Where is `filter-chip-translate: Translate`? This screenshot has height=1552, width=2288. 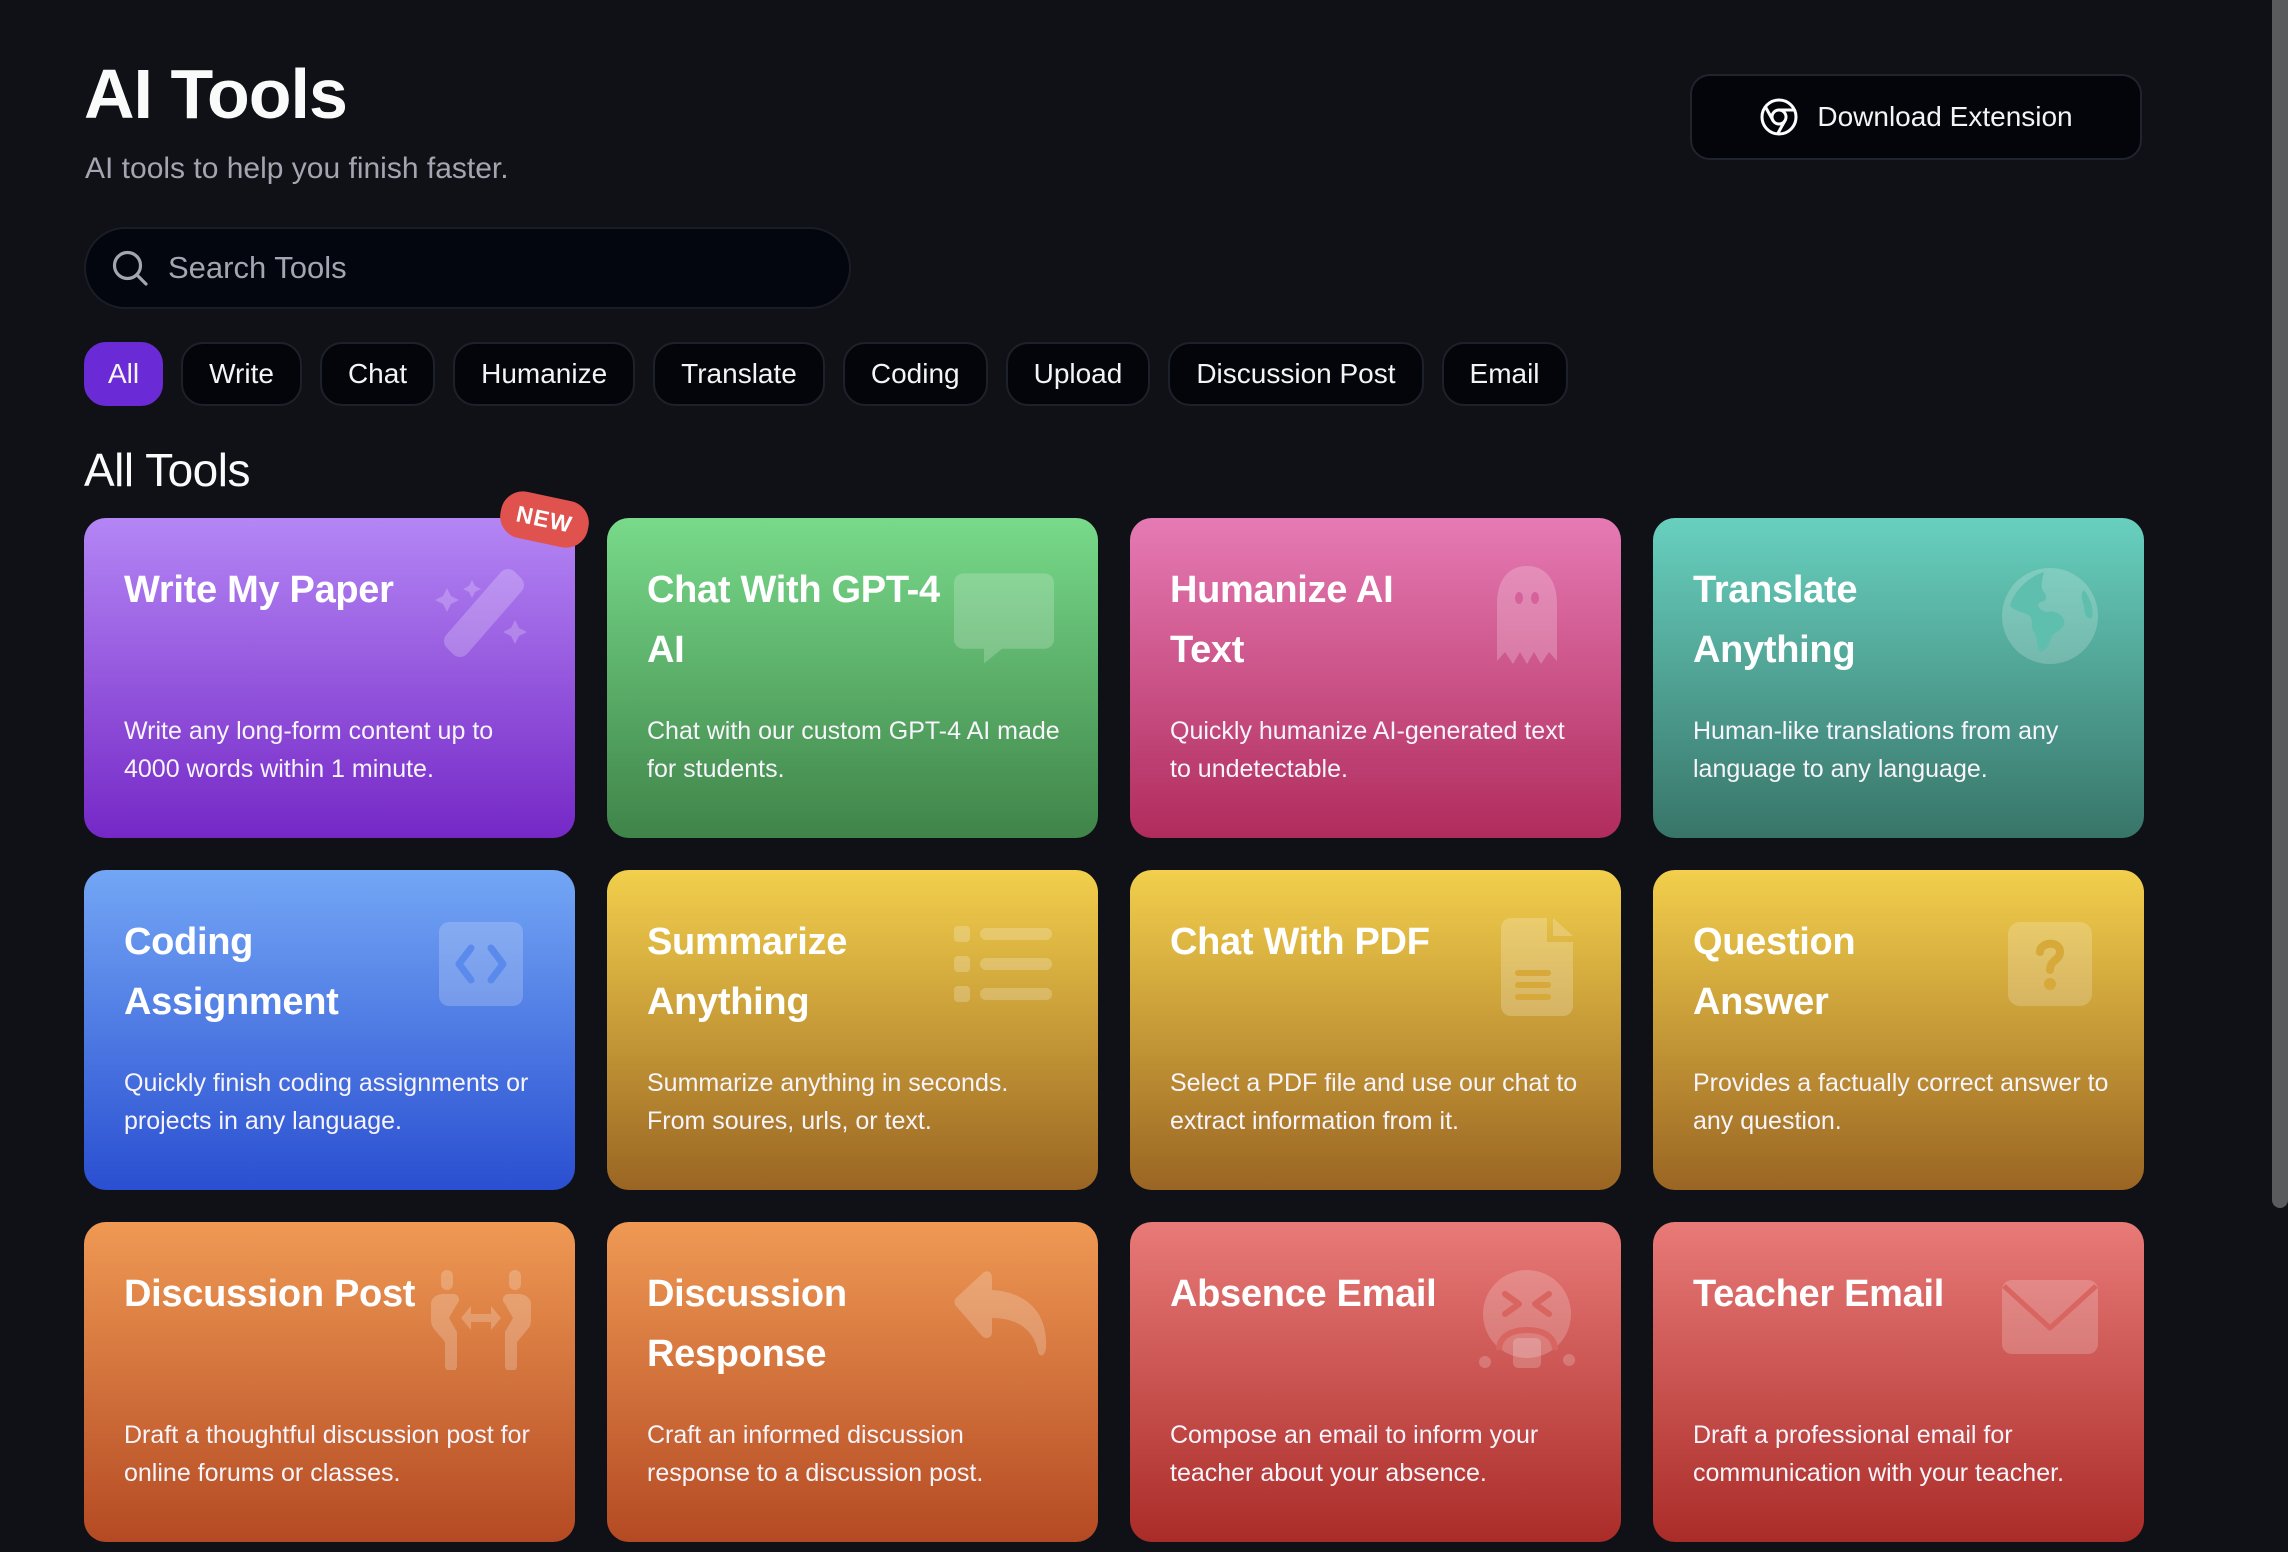 filter-chip-translate: Translate is located at coordinates (739, 374).